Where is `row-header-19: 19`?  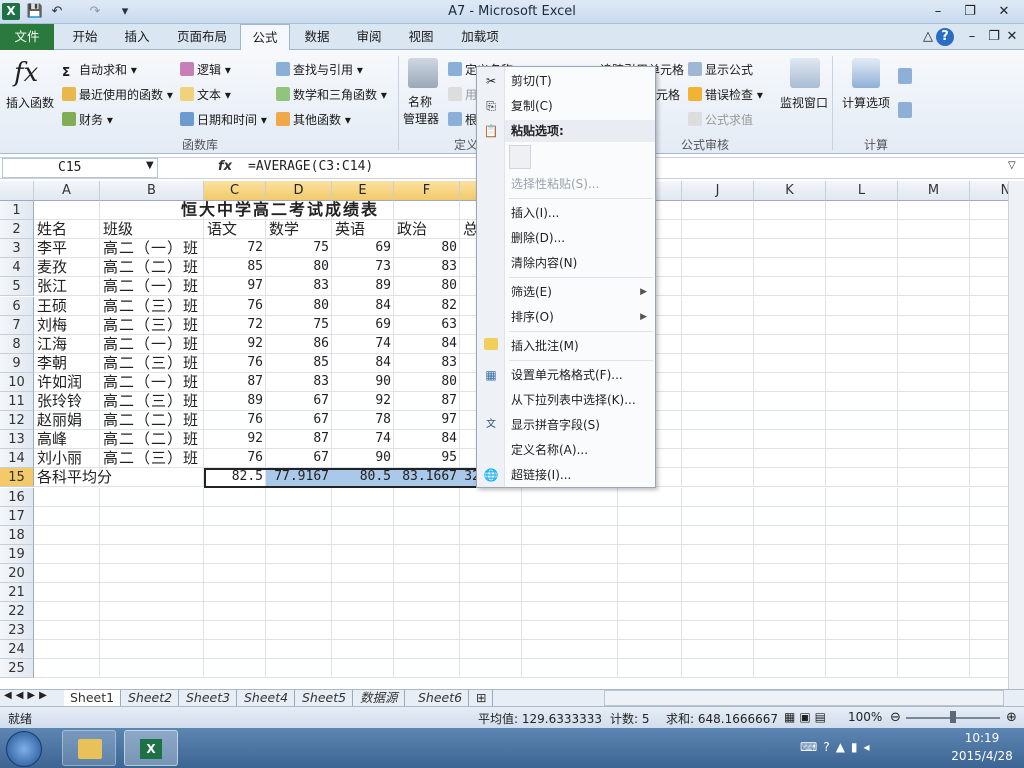 row-header-19: 19 is located at coordinates (17, 554).